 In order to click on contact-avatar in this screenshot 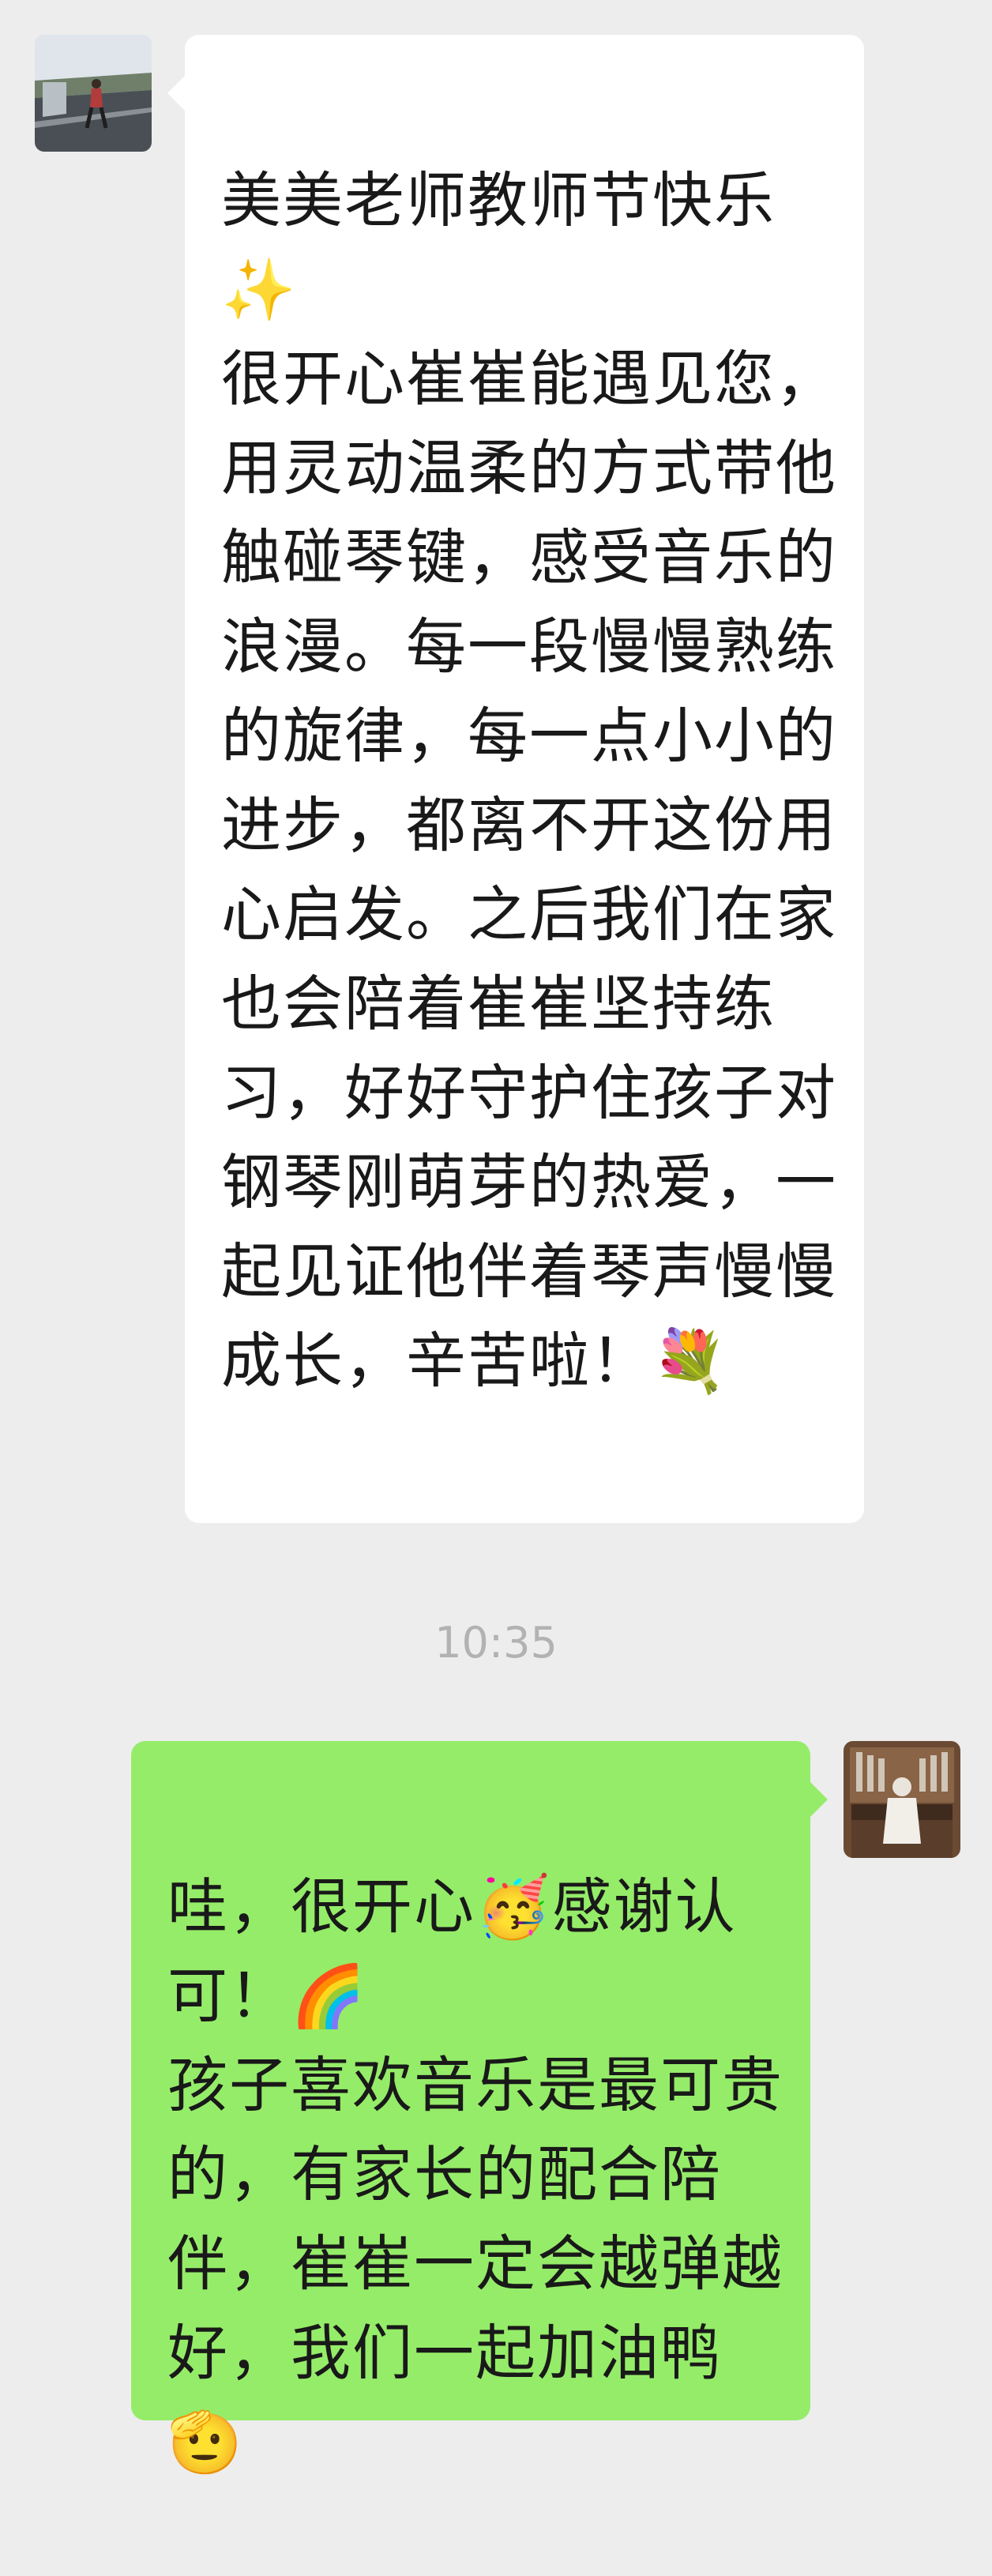, I will do `click(93, 94)`.